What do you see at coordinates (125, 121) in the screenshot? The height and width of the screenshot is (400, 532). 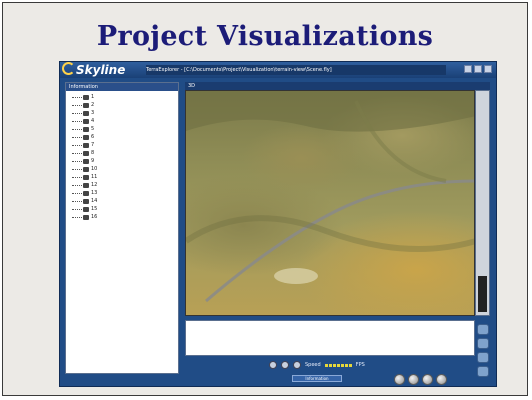 I see `tree-item: 4` at bounding box center [125, 121].